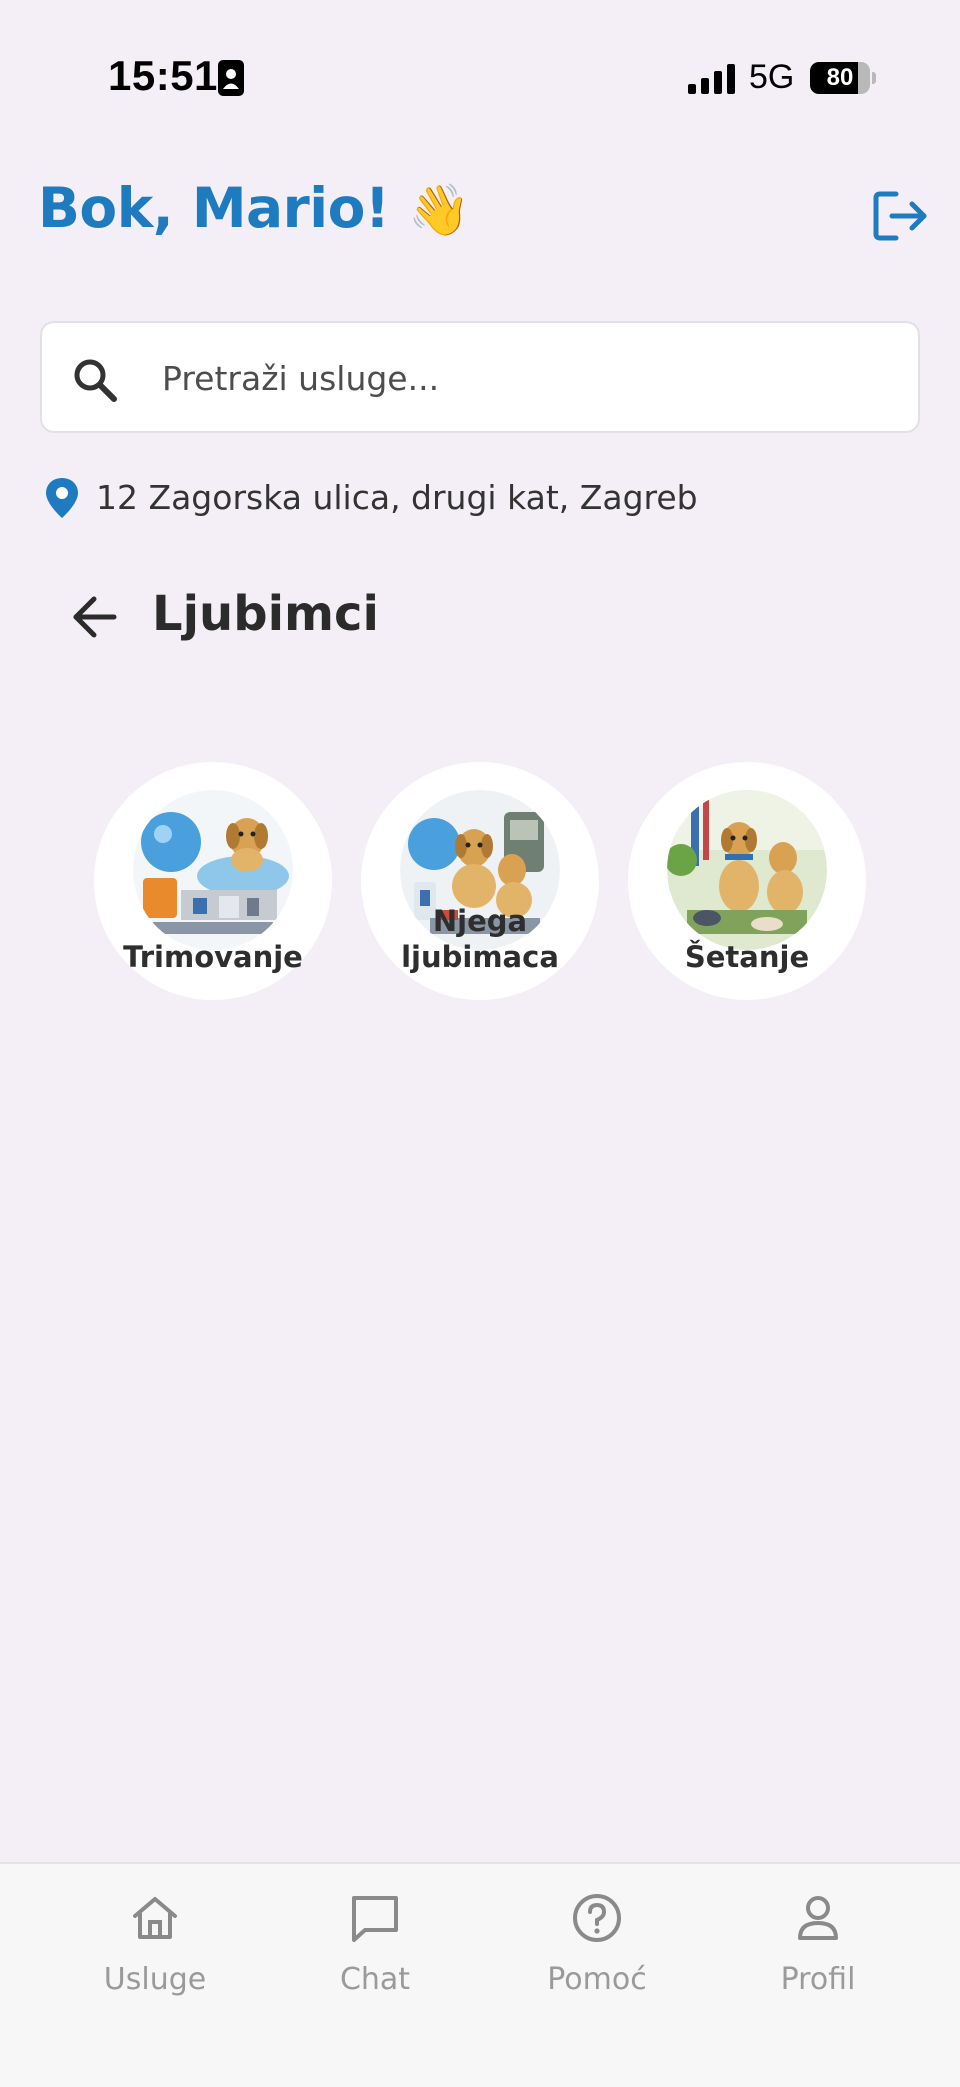  Describe the element at coordinates (155, 1918) in the screenshot. I see `home-icon` at that location.